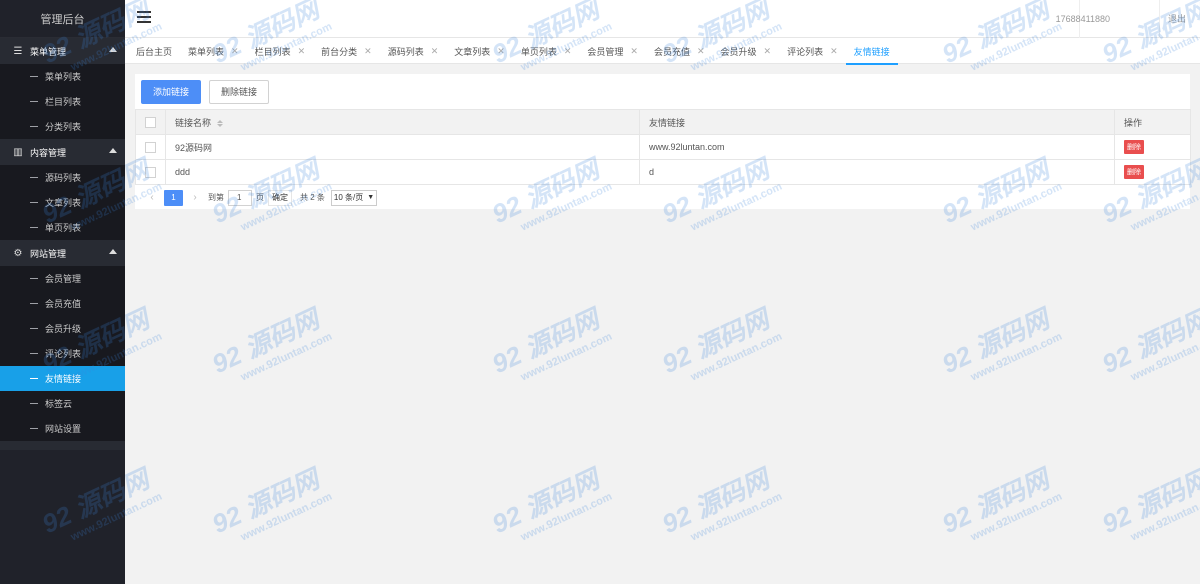 The image size is (1200, 584). I want to click on tab-members: 会员管理 ✕, so click(612, 51).